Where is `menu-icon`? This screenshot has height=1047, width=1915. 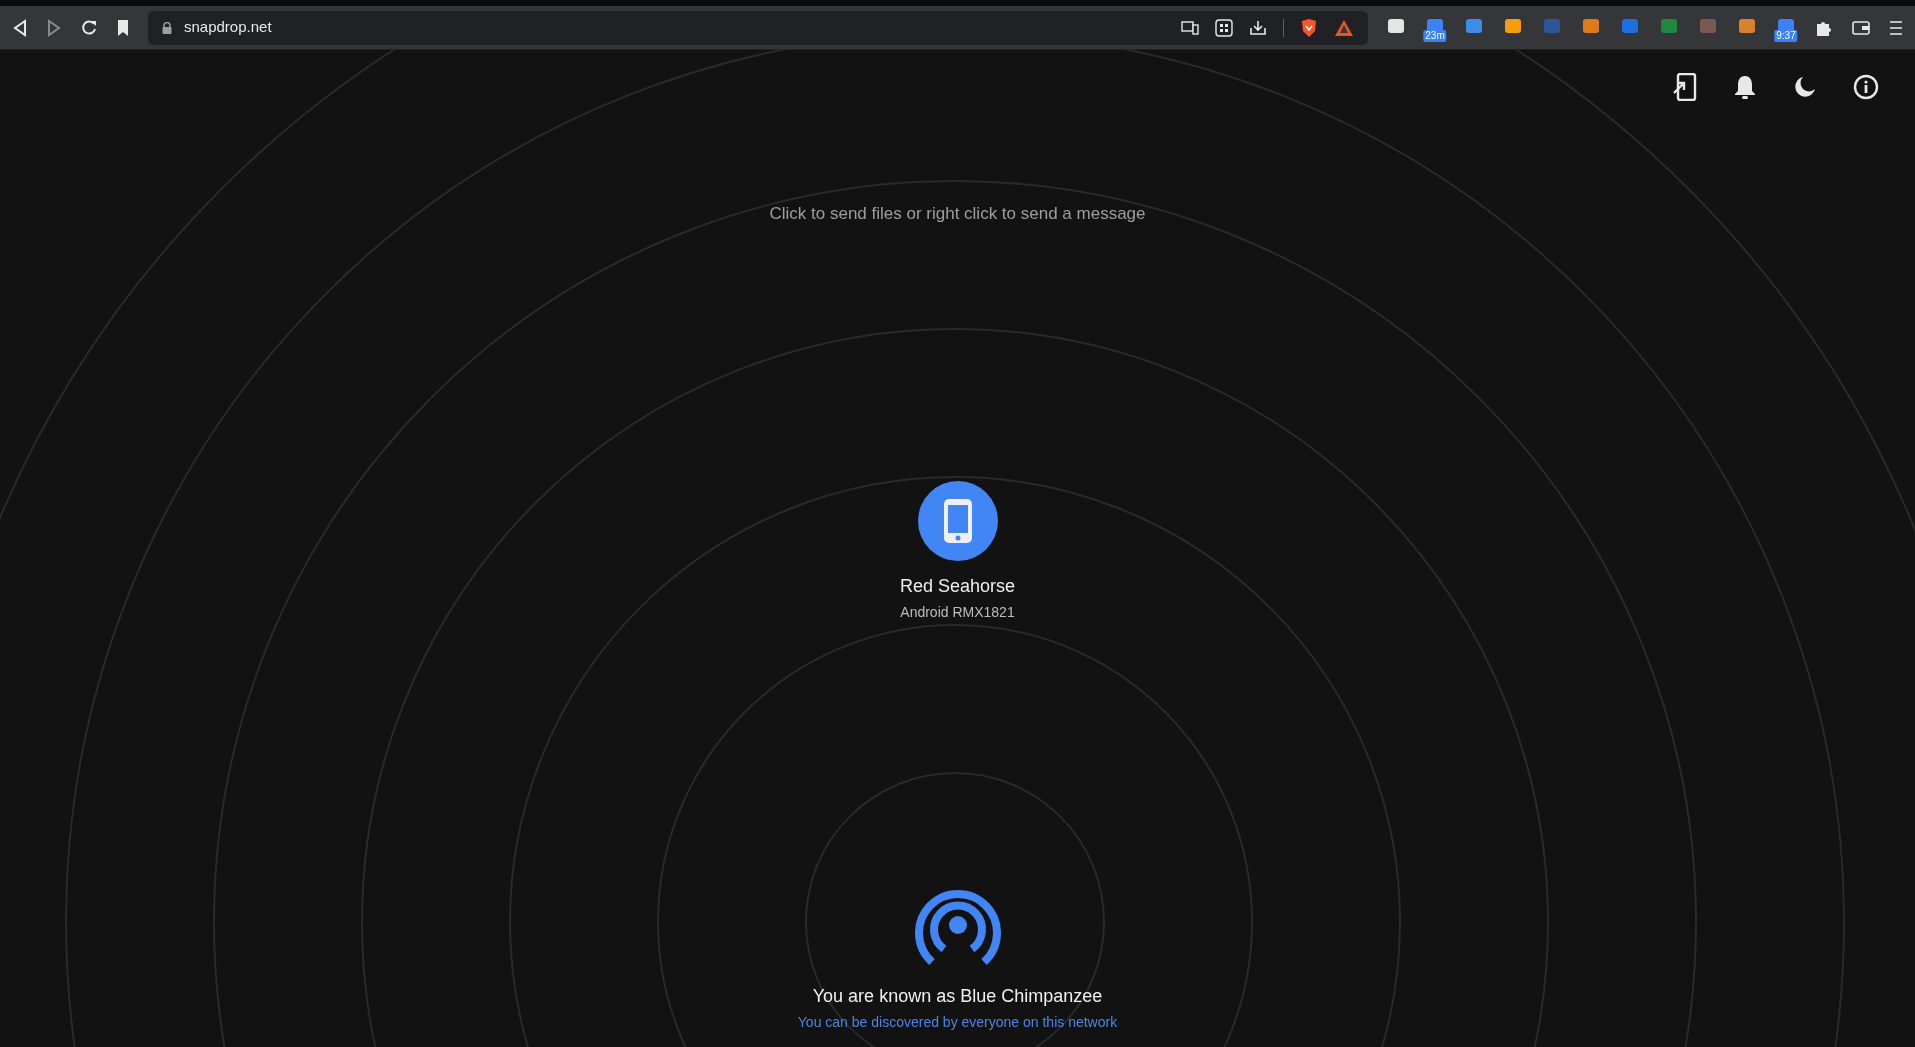 menu-icon is located at coordinates (1896, 27).